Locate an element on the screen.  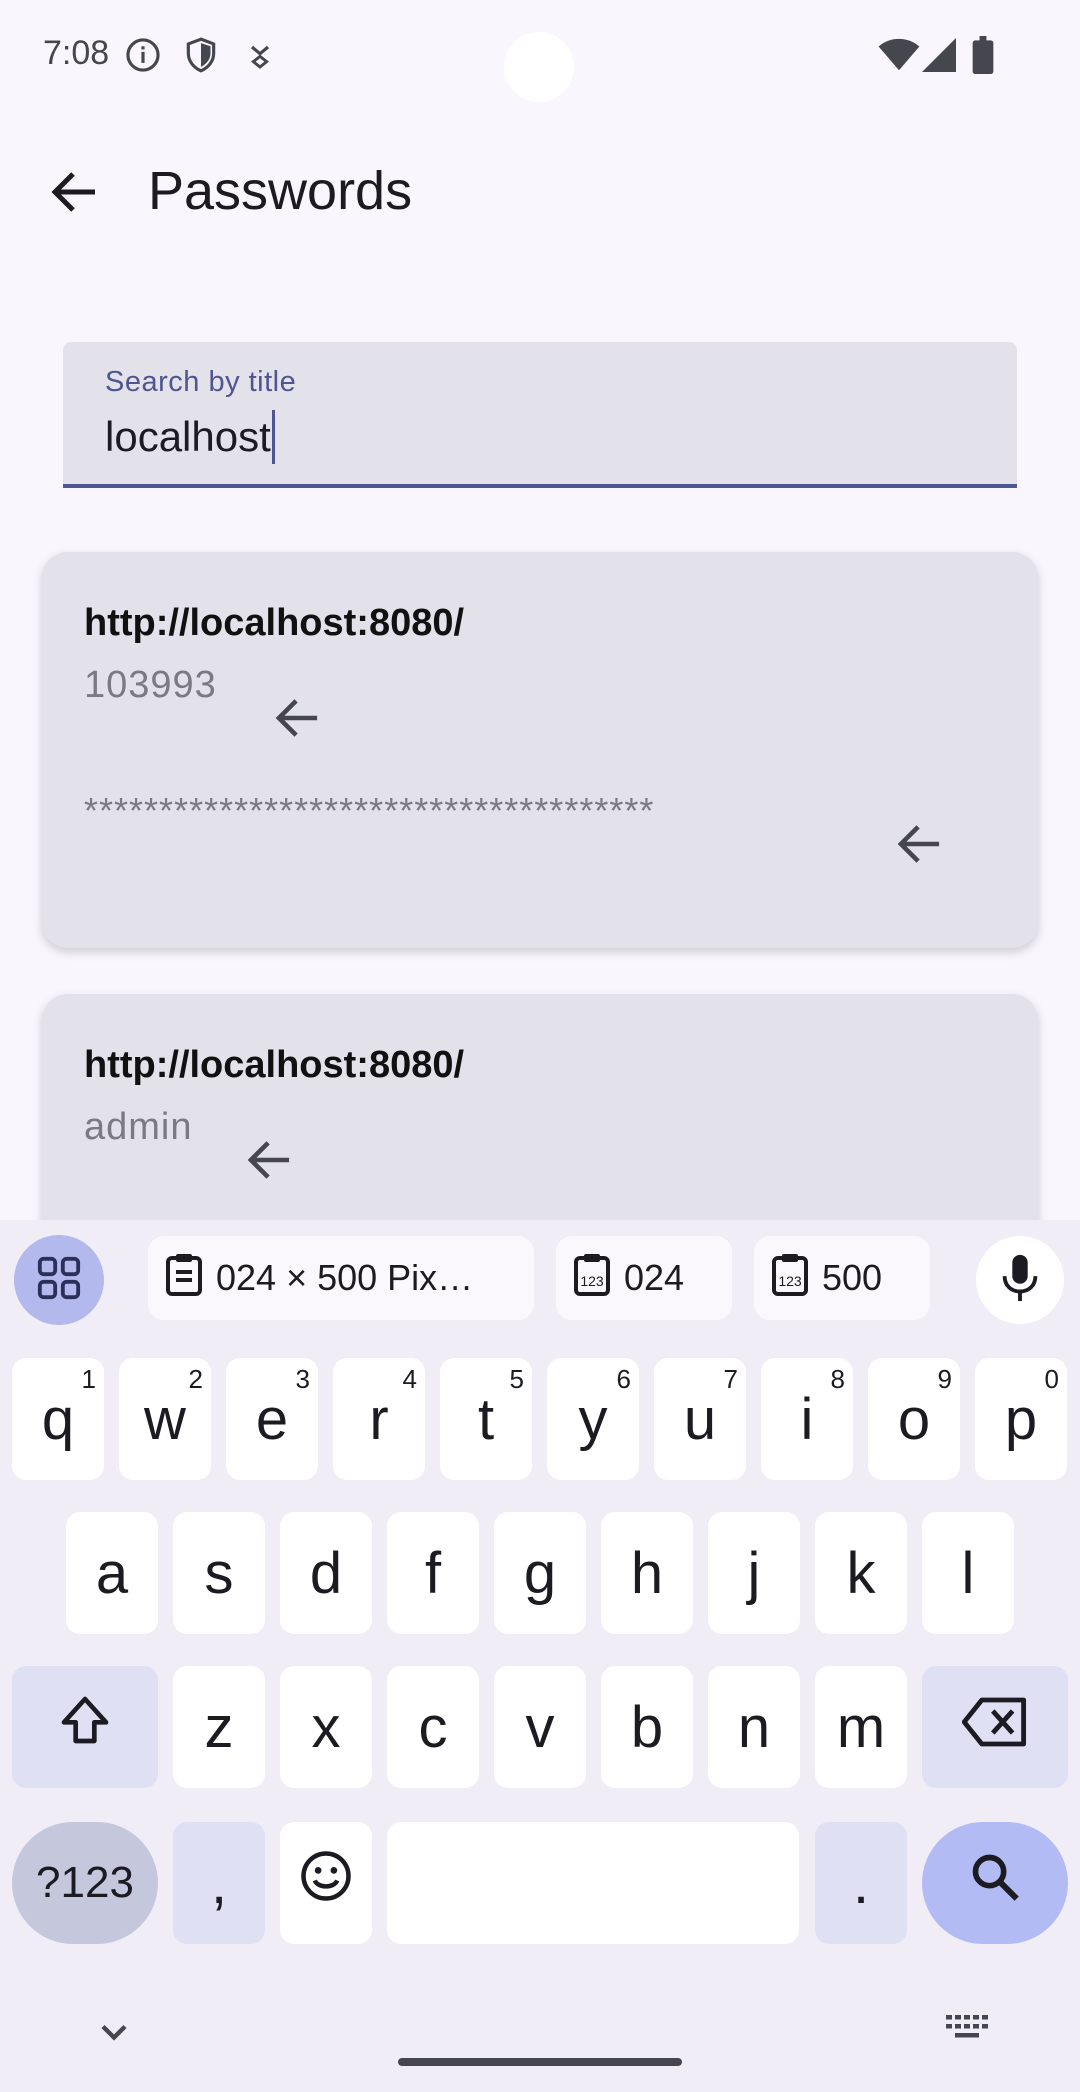
status-bar: 7:08 is located at coordinates (540, 55).